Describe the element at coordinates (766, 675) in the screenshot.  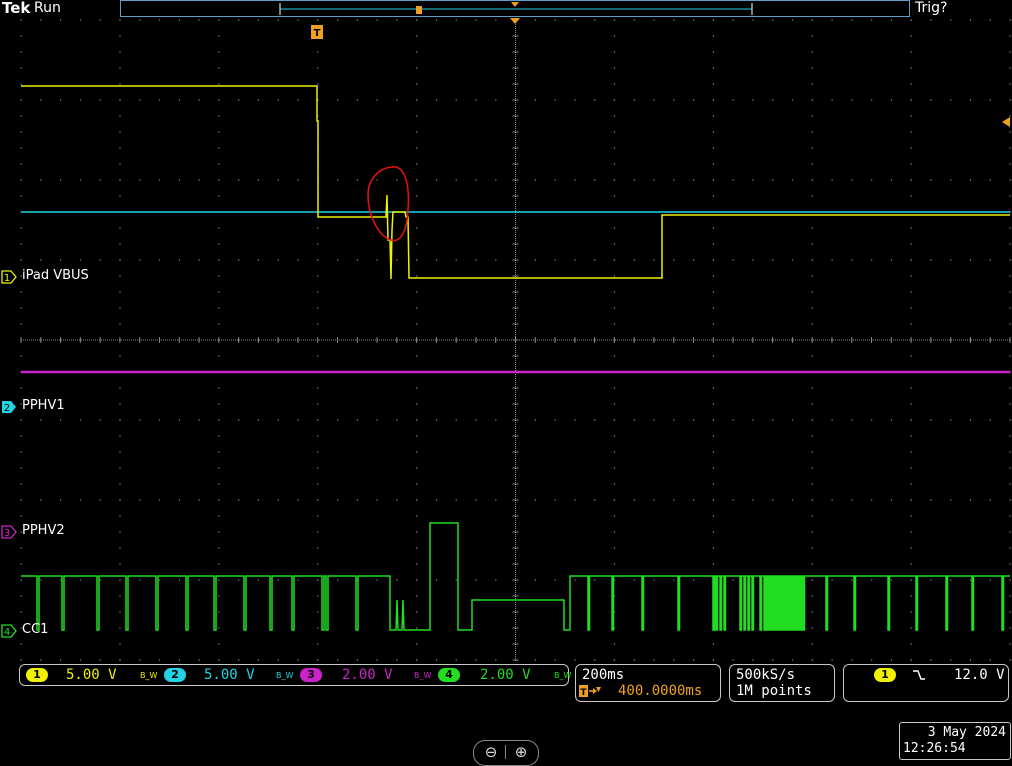
I see `sample-rate: 500kS/s` at that location.